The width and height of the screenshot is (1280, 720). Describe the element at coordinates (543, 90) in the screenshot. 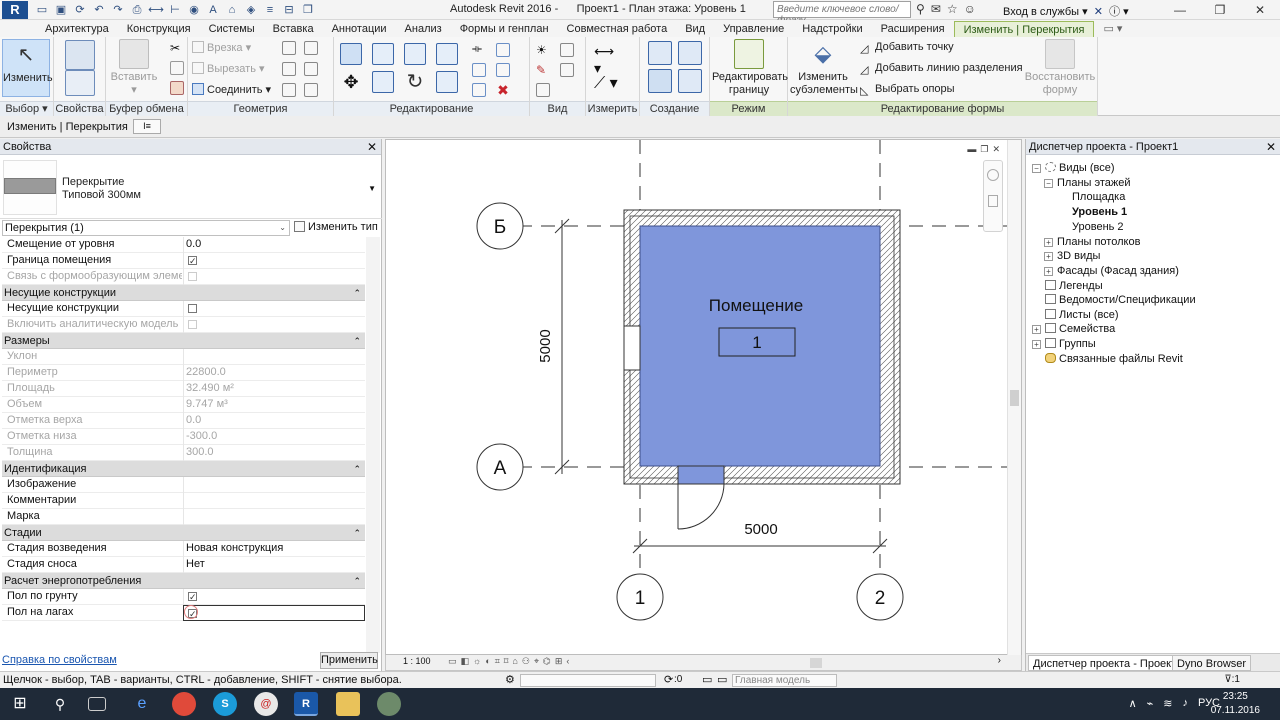

I see `hide-icon` at that location.